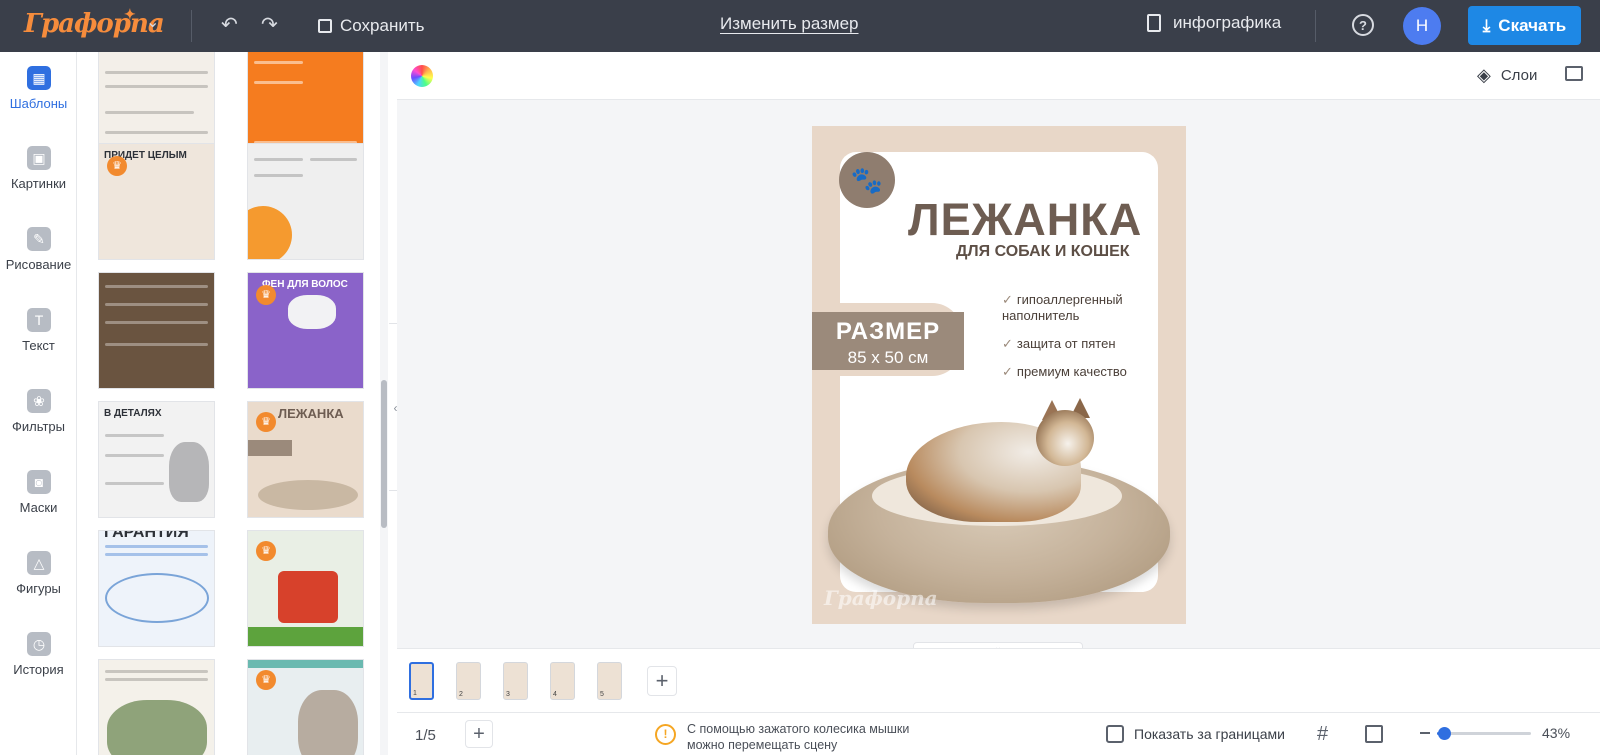 This screenshot has width=1600, height=755. What do you see at coordinates (39, 239) in the screenshot?
I see `pencil-icon: ✎` at bounding box center [39, 239].